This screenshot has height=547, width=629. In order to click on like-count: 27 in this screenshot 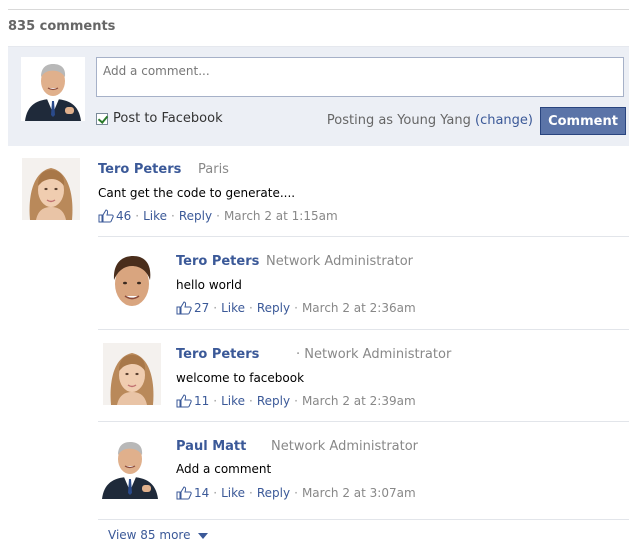, I will do `click(201, 308)`.